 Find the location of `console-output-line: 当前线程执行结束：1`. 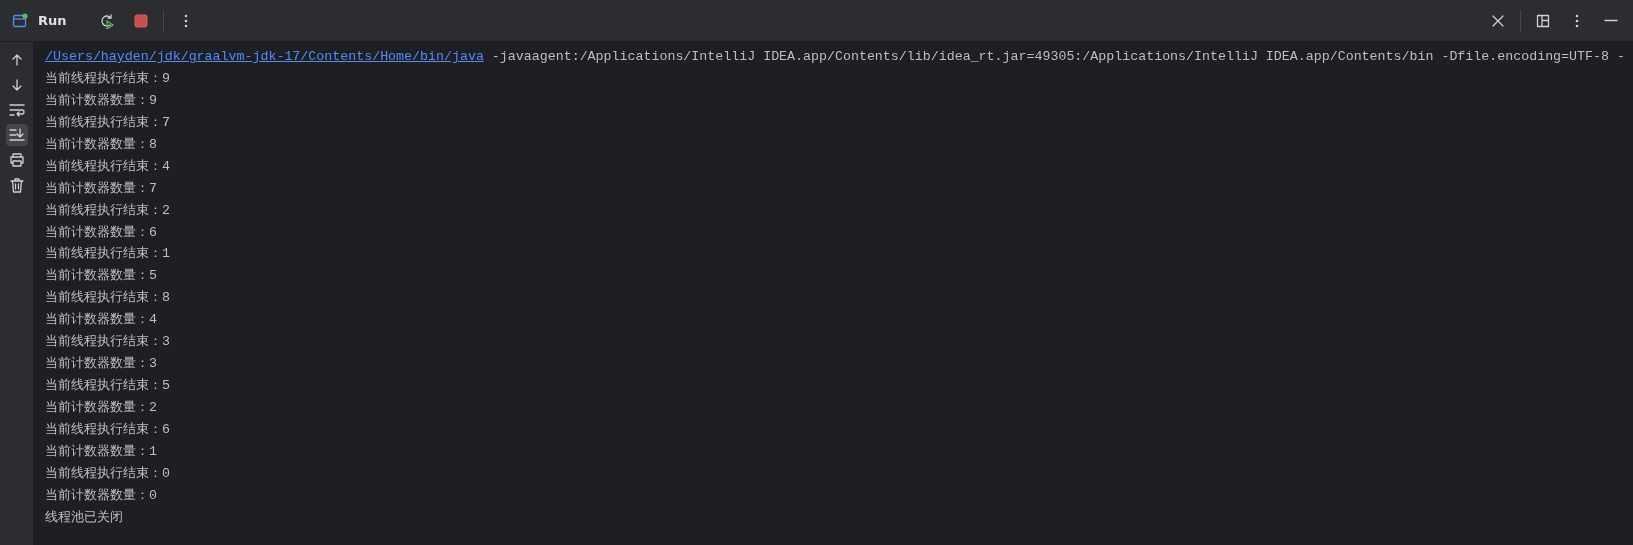

console-output-line: 当前线程执行结束：1 is located at coordinates (107, 254).